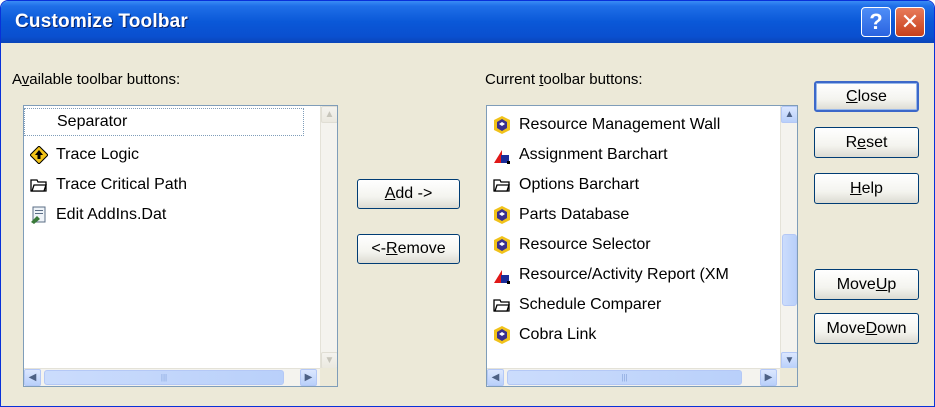  I want to click on current-buttons-label: Current toolbar buttons:, so click(564, 79).